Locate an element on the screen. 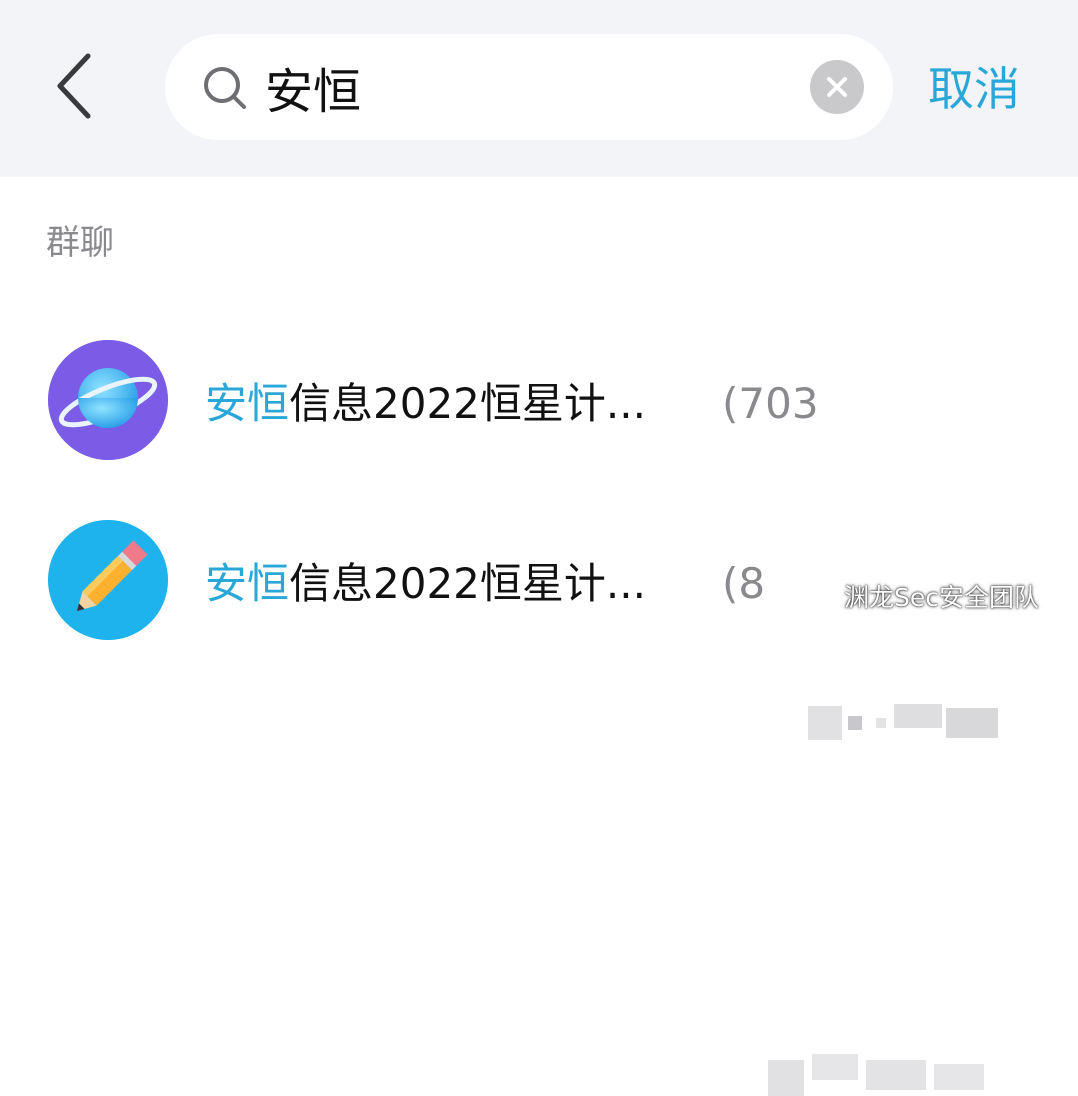 The image size is (1078, 1096). group-id: (703 is located at coordinates (770, 403).